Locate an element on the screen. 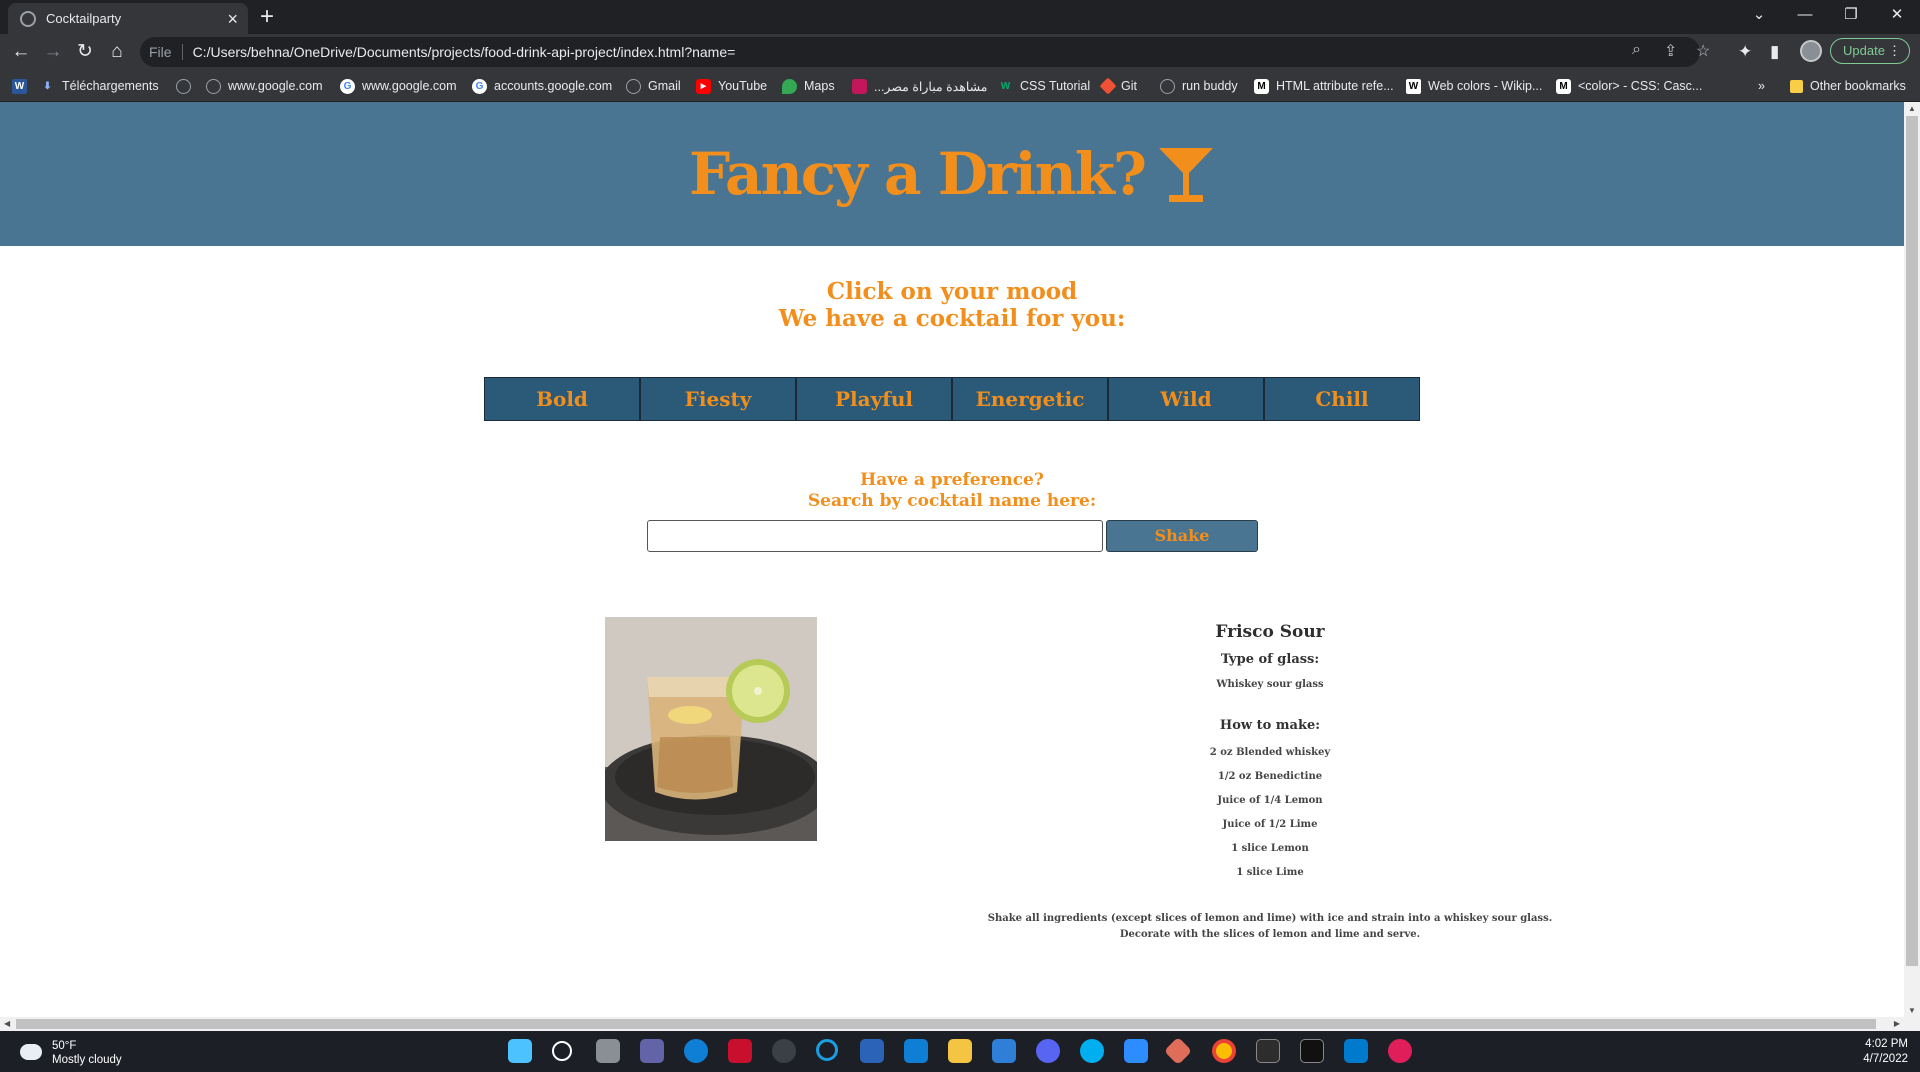  weather-widget: 50°F Mostly cloudy is located at coordinates (71, 1053).